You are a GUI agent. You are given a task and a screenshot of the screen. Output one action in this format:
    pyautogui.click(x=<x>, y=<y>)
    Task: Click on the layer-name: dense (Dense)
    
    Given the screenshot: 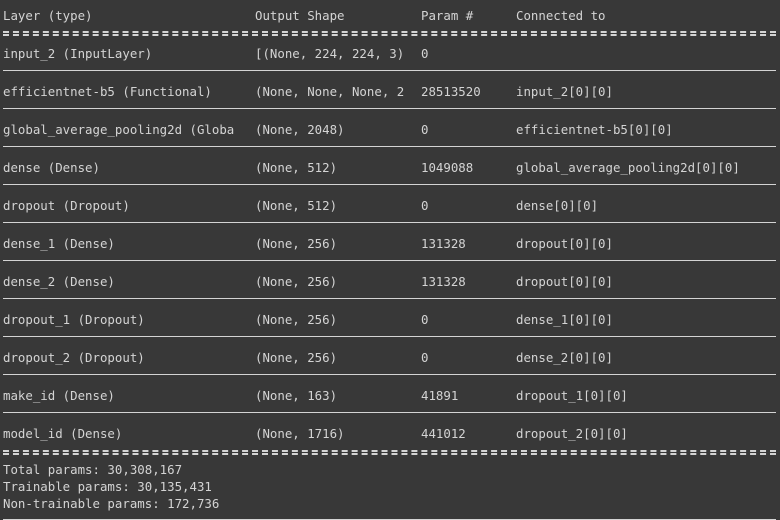 What is the action you would take?
    pyautogui.click(x=51, y=167)
    